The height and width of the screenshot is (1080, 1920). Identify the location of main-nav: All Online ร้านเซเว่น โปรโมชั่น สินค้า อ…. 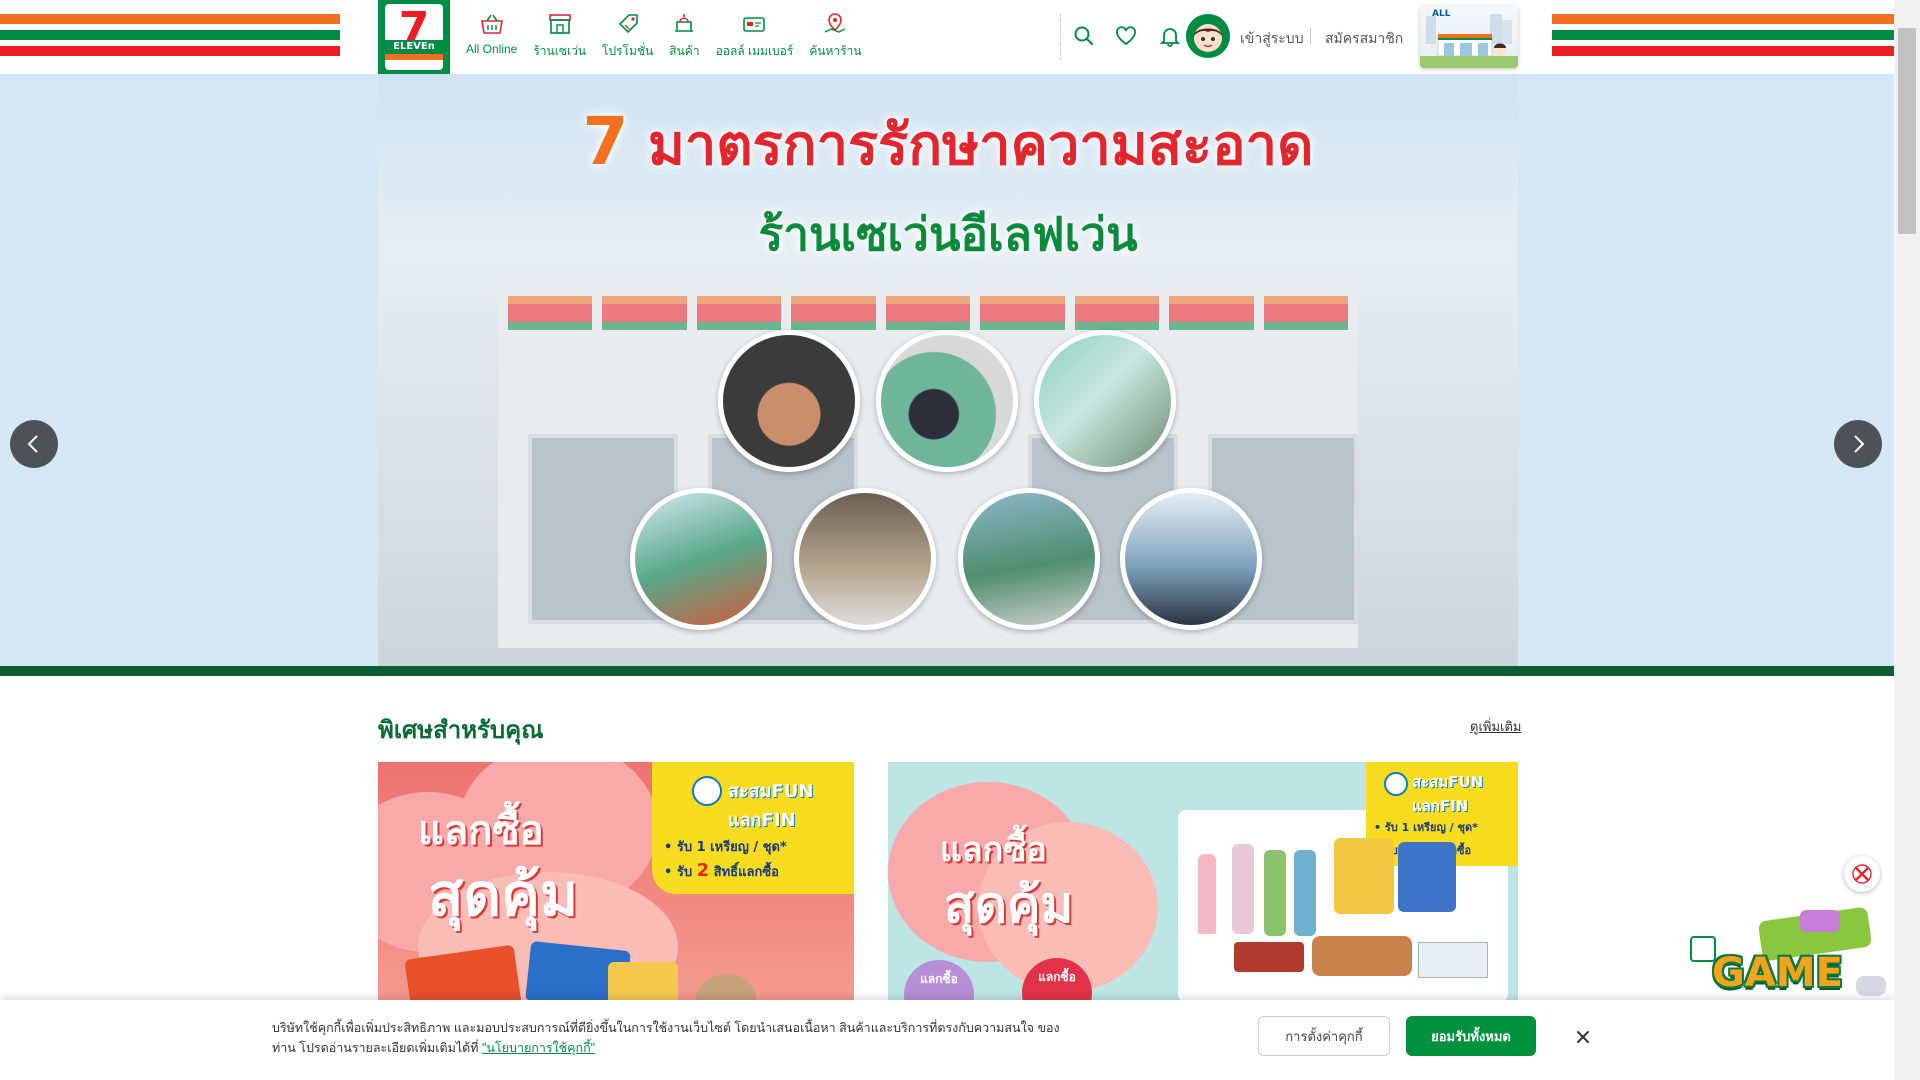
(664, 34).